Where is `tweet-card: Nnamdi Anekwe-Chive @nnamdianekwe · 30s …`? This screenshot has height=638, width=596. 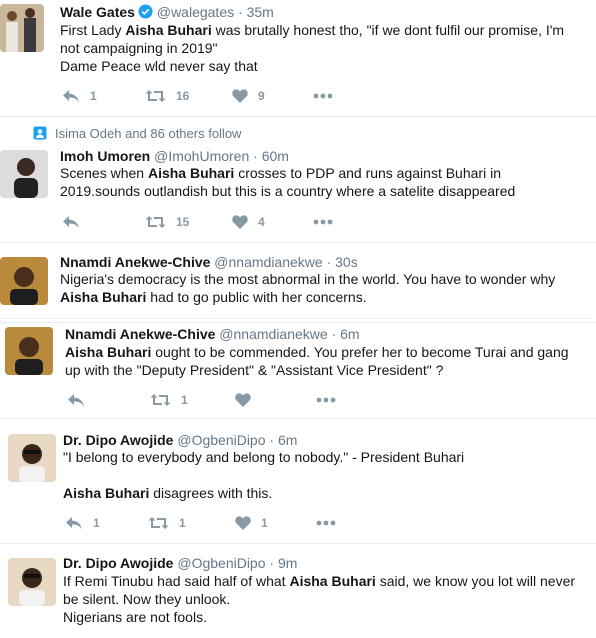
tweet-card: Nnamdi Anekwe-Chive @nnamdianekwe · 30s … is located at coordinates (295, 281).